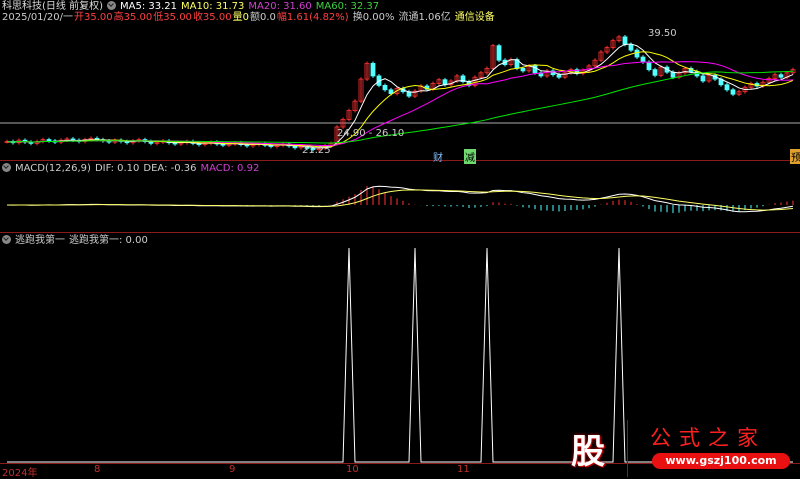 The image size is (800, 479). Describe the element at coordinates (53, 168) in the screenshot. I see `macd-title: MACD(12,26,9)` at that location.